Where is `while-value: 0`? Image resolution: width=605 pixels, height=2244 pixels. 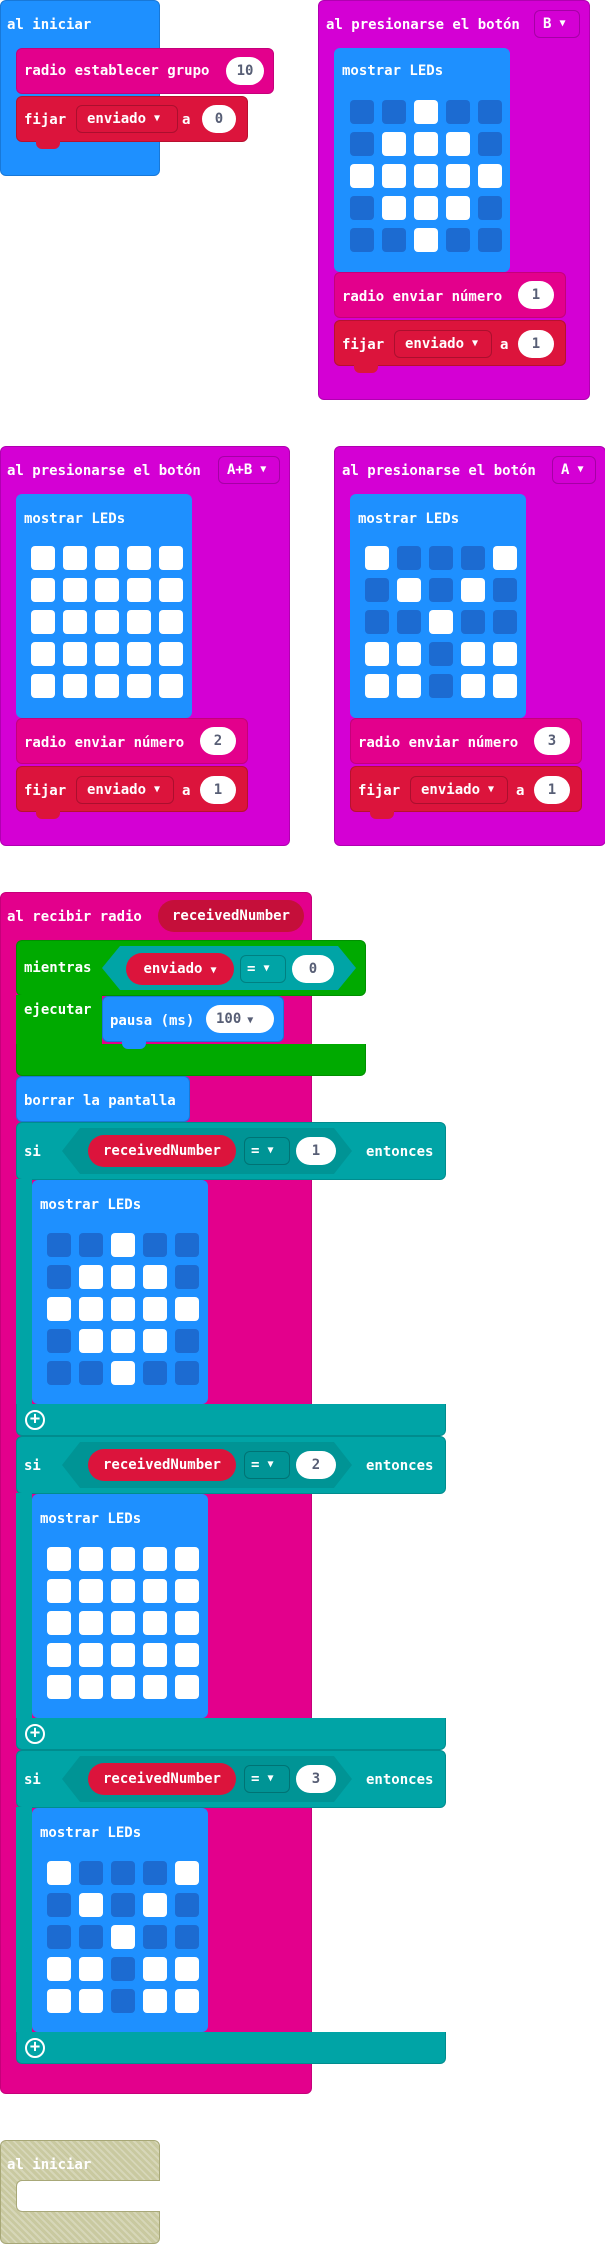
while-value: 0 is located at coordinates (313, 969).